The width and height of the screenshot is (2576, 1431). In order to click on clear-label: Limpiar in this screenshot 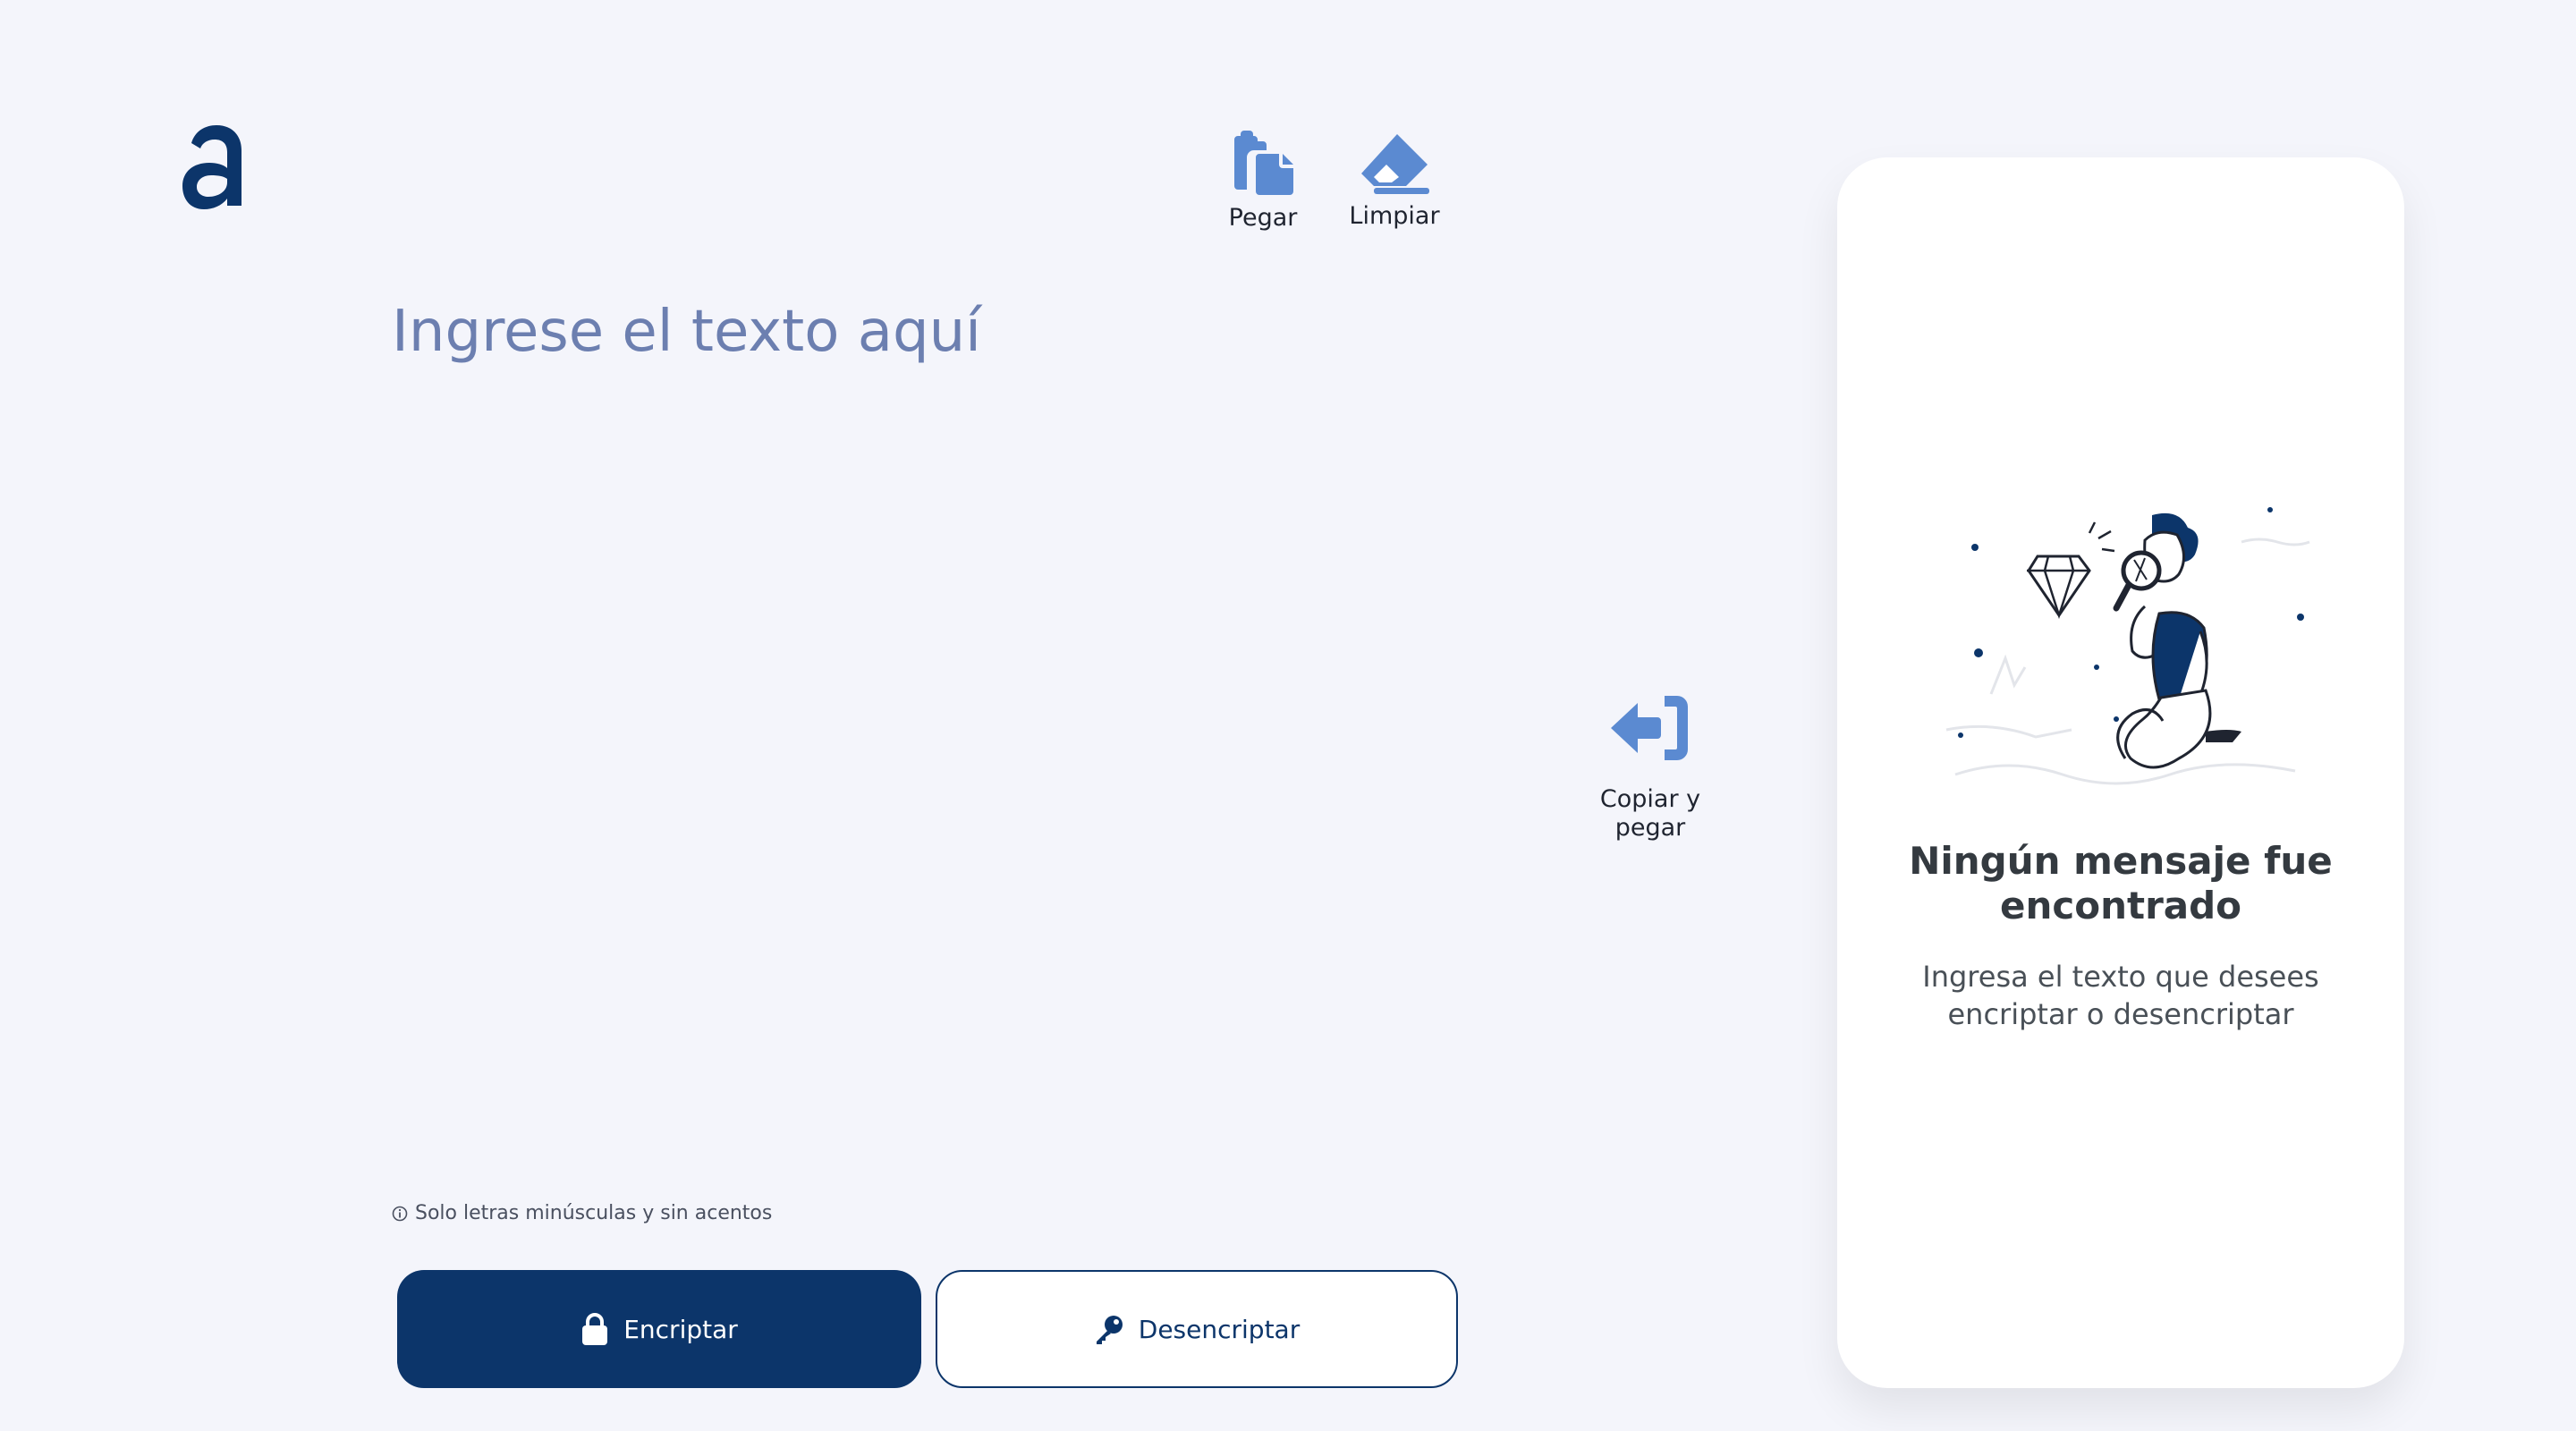, I will do `click(1394, 216)`.